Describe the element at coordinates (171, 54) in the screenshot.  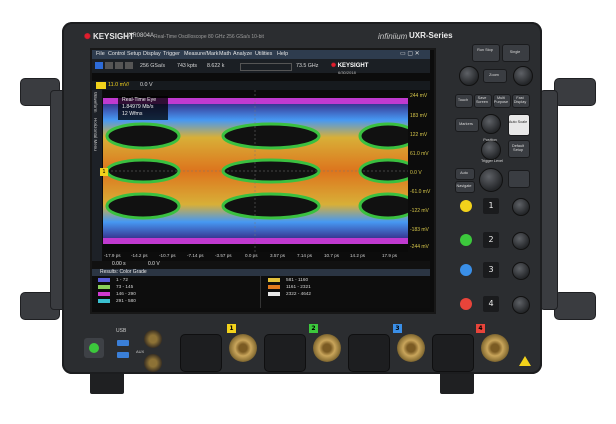
I see `menu-trigger: Trigger` at that location.